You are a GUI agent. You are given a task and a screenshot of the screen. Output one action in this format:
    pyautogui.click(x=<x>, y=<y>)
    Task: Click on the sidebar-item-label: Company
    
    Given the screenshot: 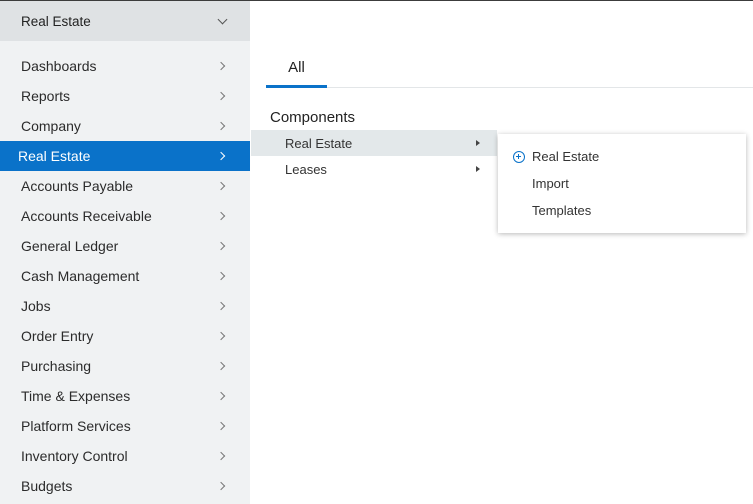 What is the action you would take?
    pyautogui.click(x=51, y=126)
    